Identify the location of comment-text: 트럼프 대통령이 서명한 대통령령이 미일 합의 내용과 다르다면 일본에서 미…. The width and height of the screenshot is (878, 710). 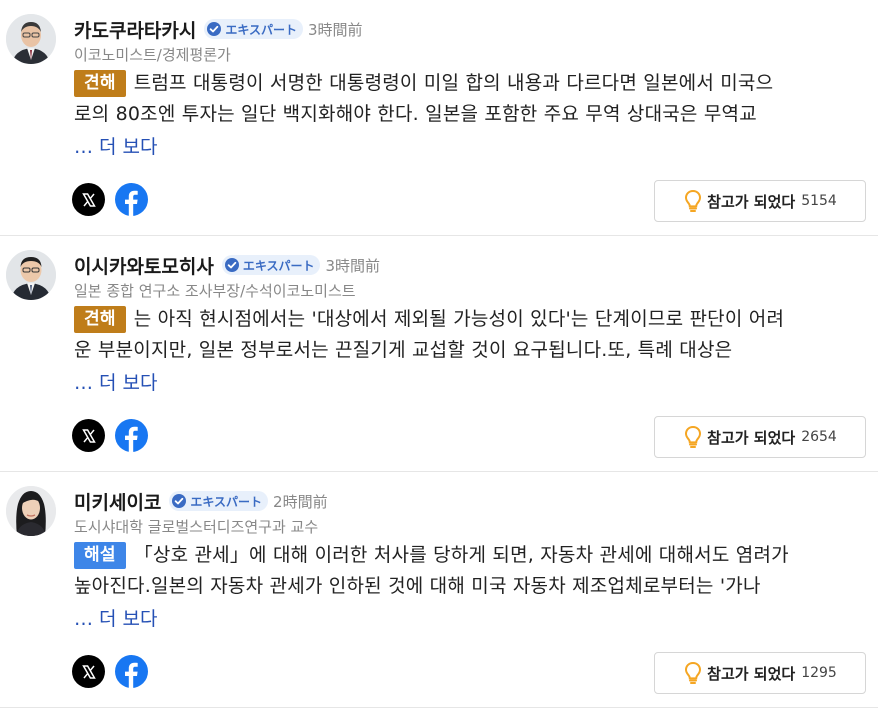
(453, 83).